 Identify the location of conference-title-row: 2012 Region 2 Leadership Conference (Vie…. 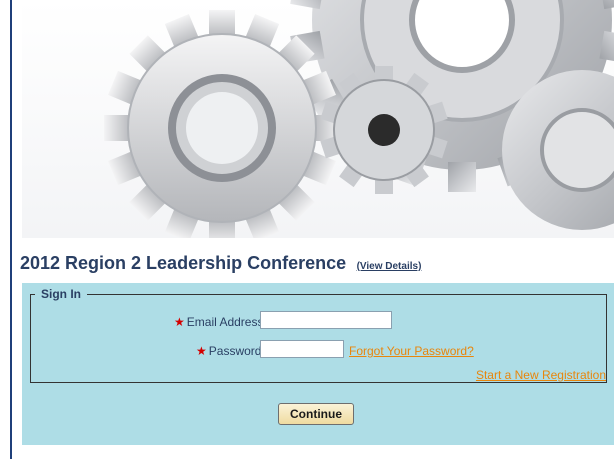
(220, 263).